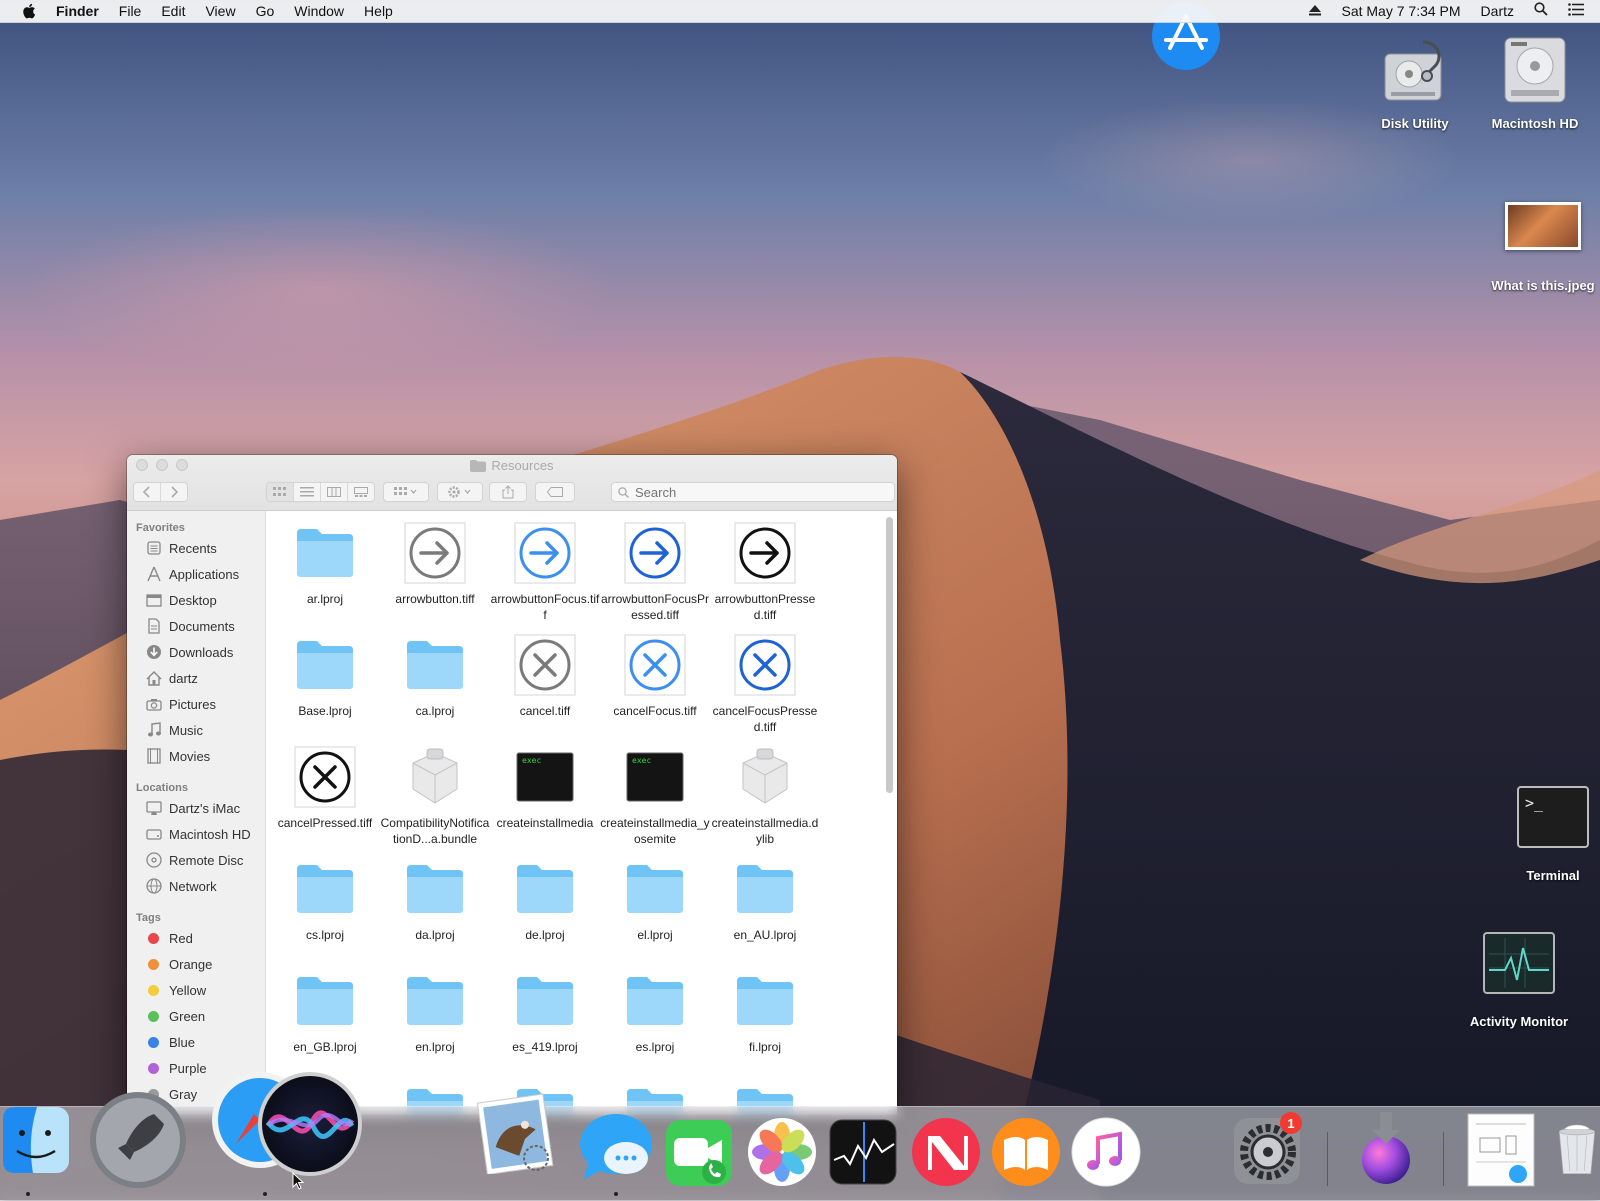 This screenshot has width=1600, height=1201. I want to click on window-title: Resources, so click(512, 465).